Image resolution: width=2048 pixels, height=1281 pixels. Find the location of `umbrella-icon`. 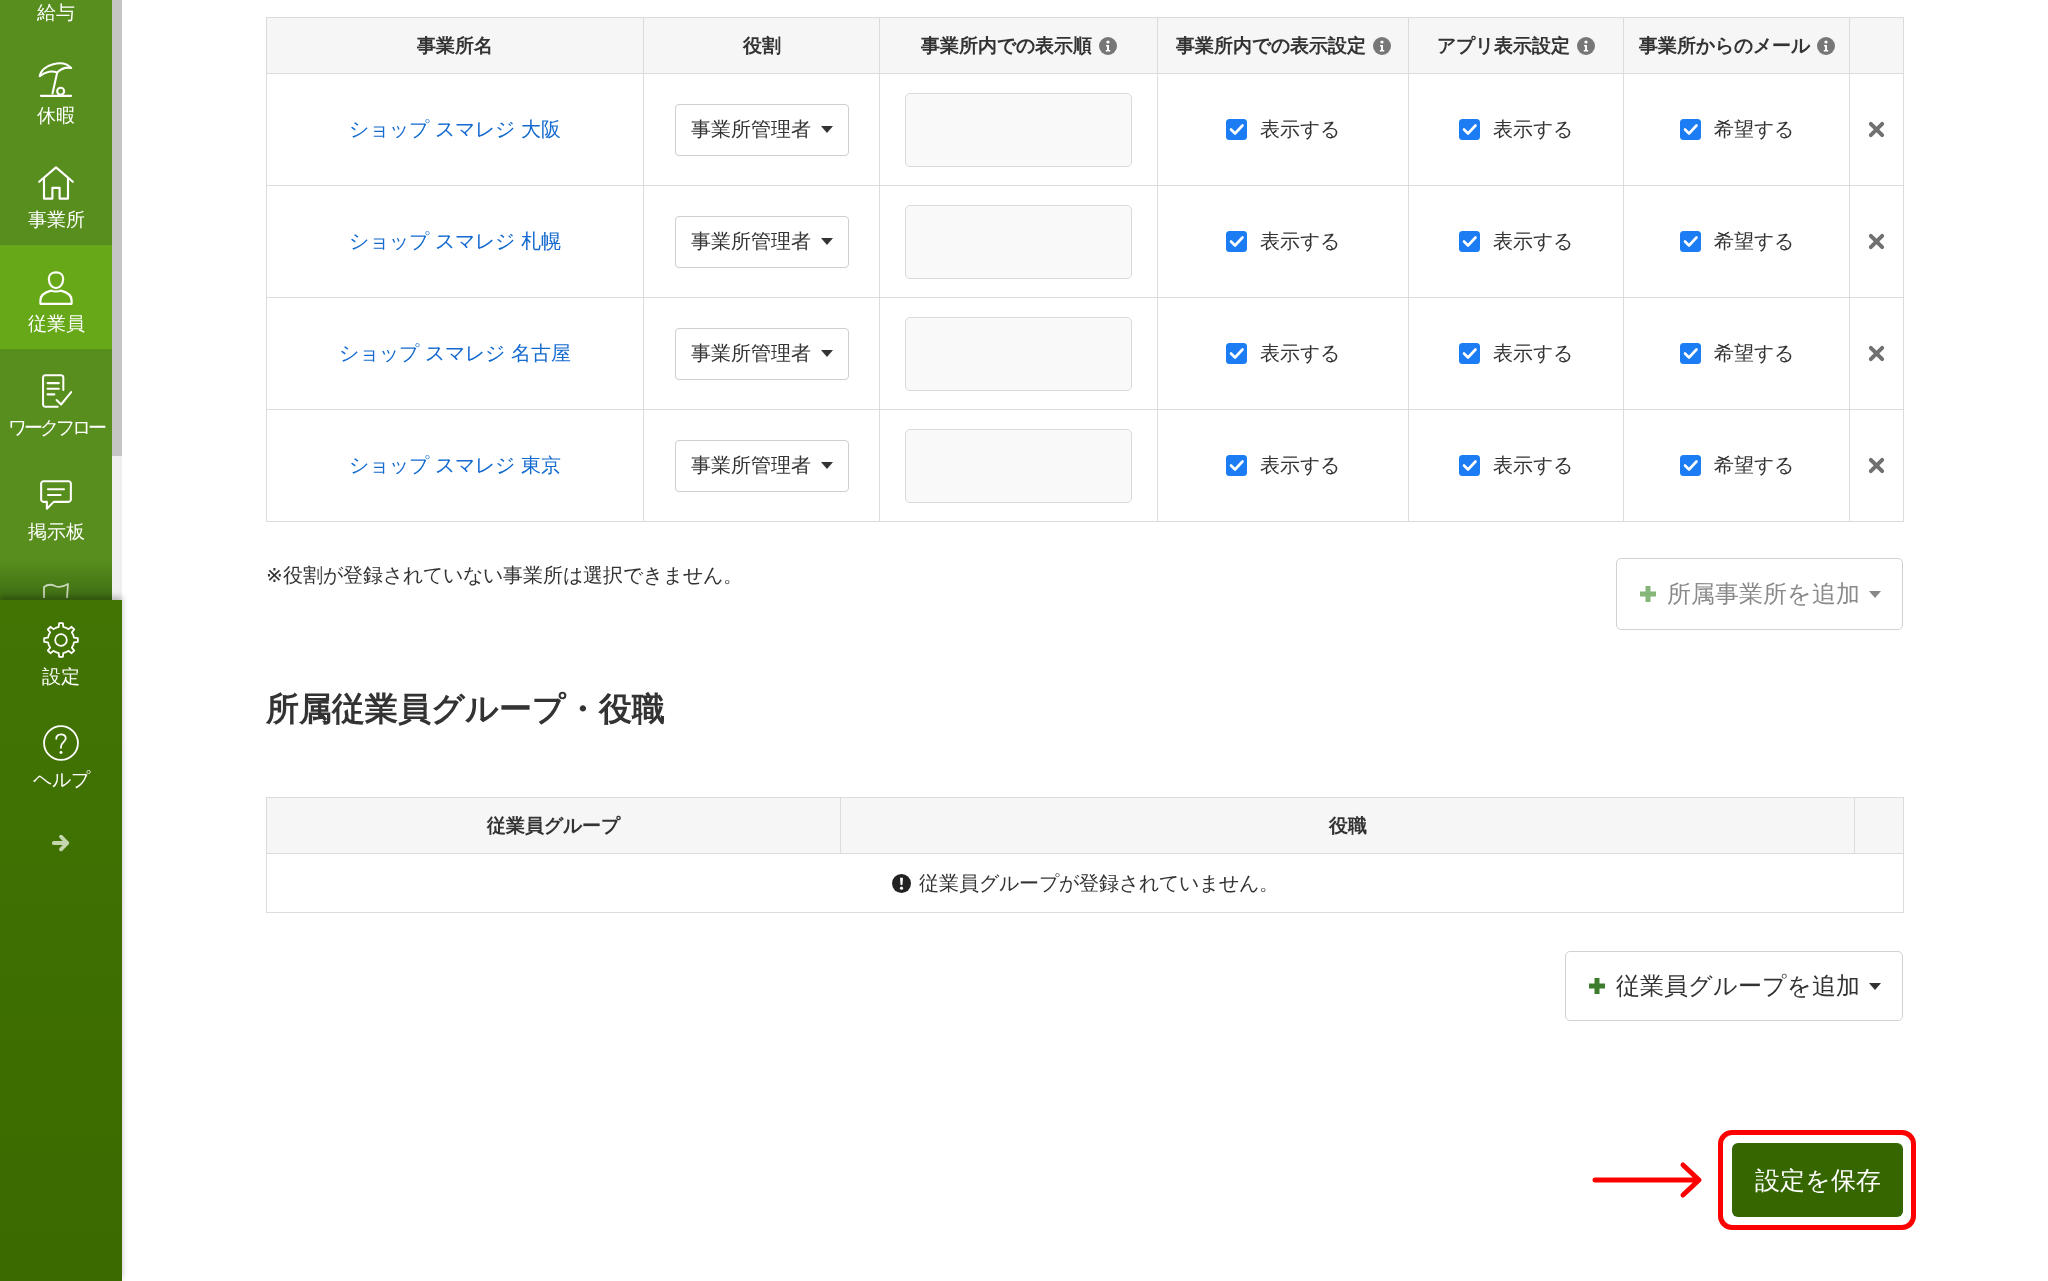

umbrella-icon is located at coordinates (56, 79).